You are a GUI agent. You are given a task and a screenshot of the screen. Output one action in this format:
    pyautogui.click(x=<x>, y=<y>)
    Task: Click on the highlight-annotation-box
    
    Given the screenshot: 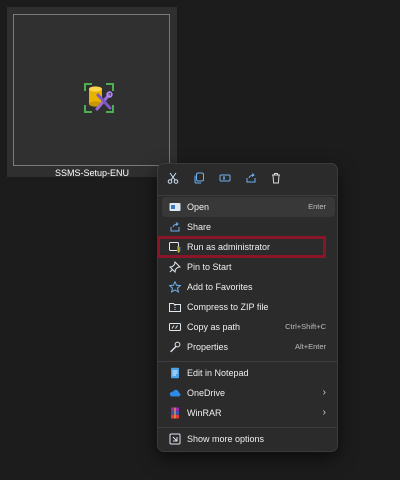 What is the action you would take?
    pyautogui.click(x=241, y=247)
    